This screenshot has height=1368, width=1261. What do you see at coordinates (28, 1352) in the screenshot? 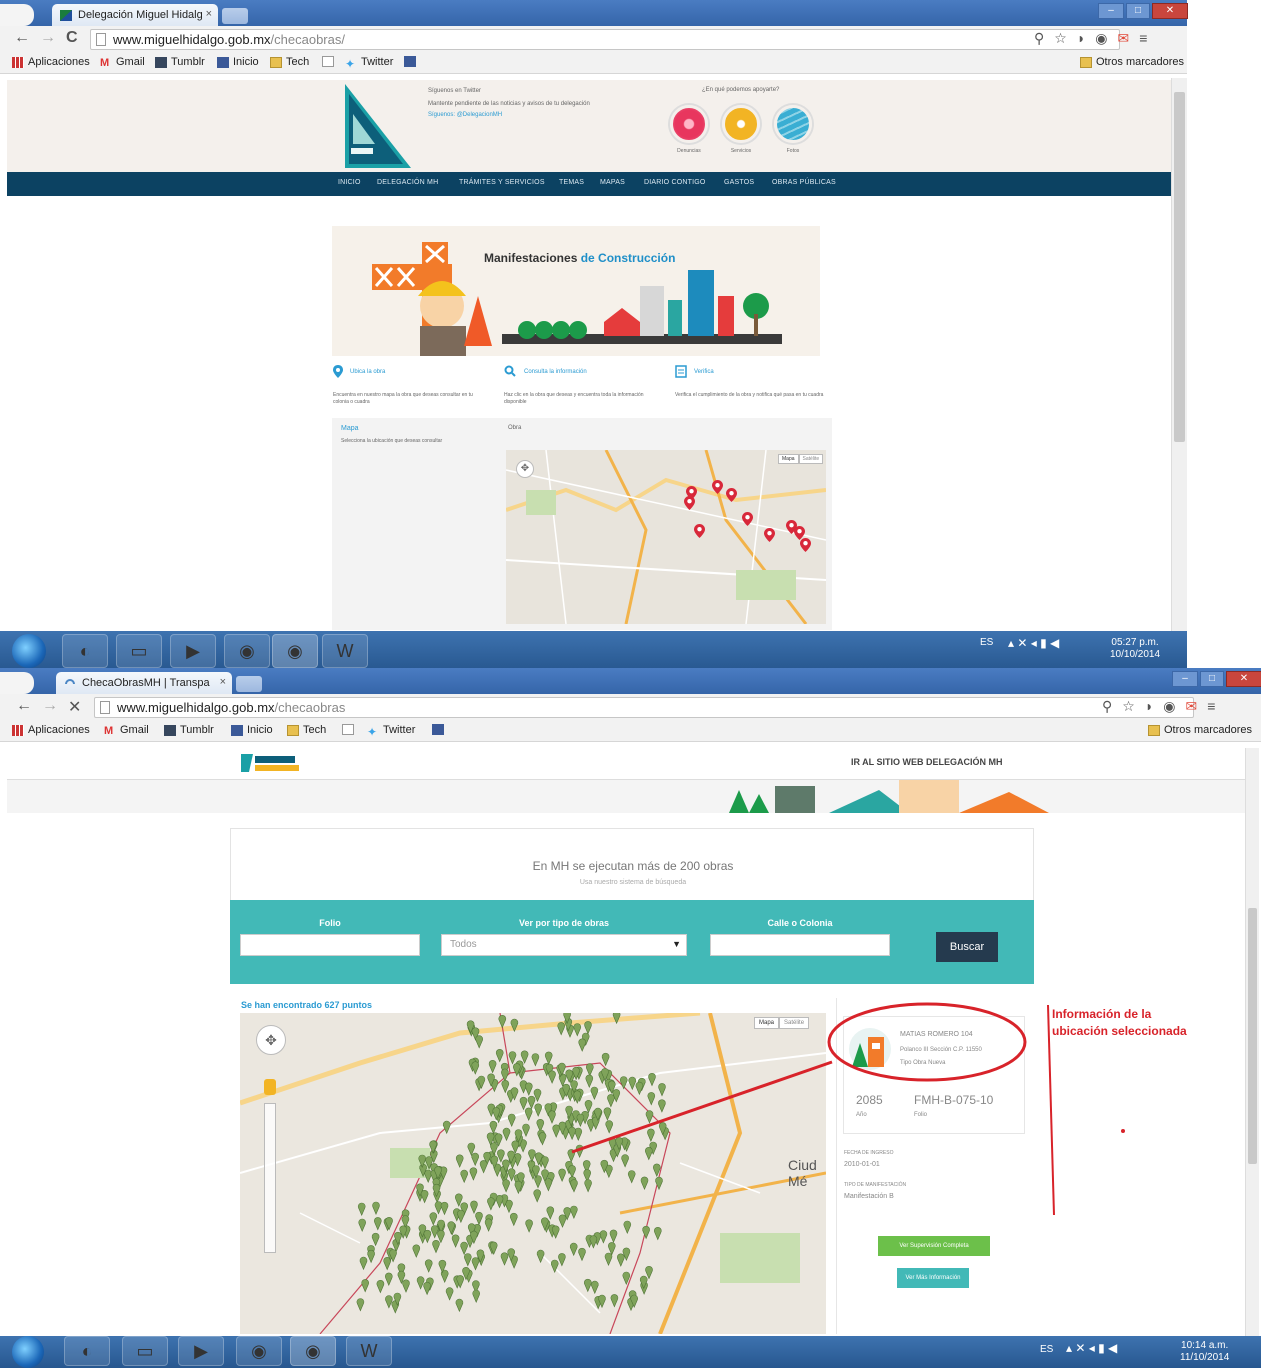
I see `start-icon` at bounding box center [28, 1352].